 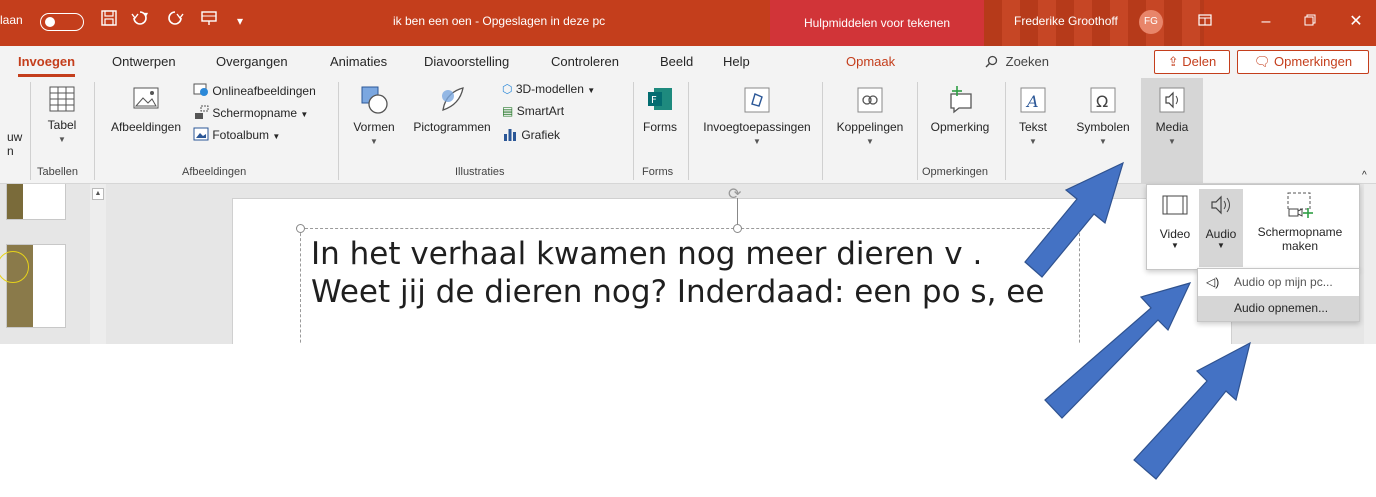 I want to click on thumbnail-scrollbar, so click(x=98, y=264).